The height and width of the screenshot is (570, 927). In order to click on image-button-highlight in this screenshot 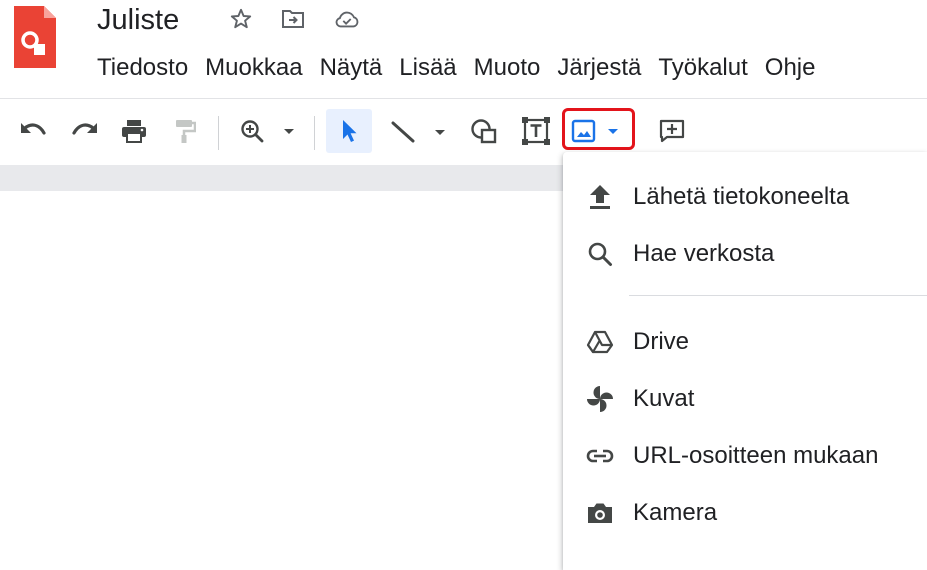, I will do `click(598, 129)`.